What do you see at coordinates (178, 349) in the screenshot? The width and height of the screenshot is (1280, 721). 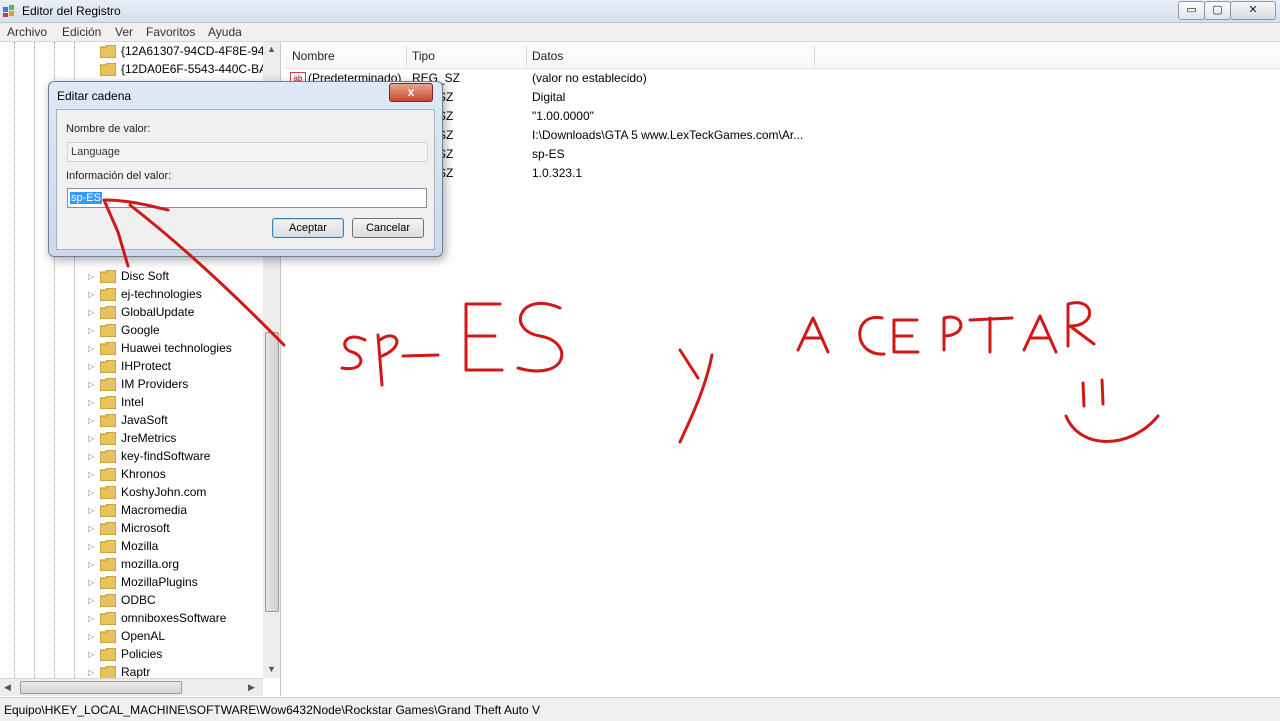 I see `tree-item: ▷ Huawei technologies` at bounding box center [178, 349].